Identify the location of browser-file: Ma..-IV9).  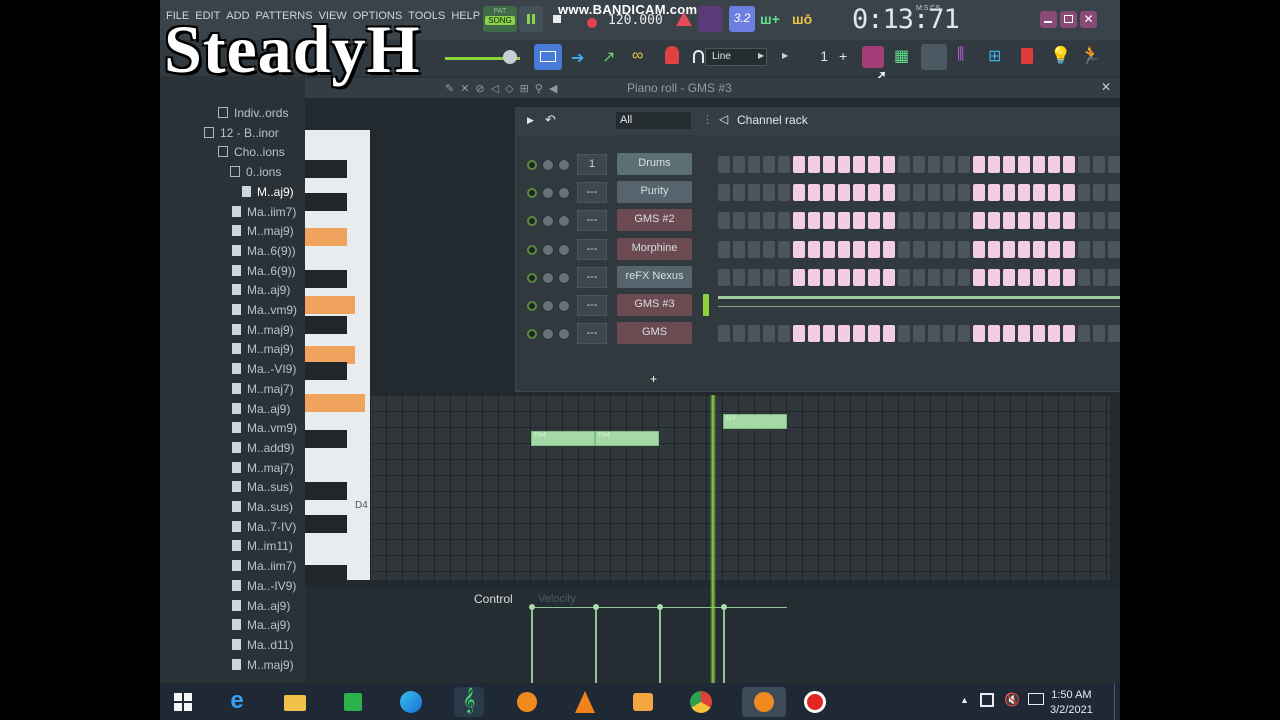
(264, 586).